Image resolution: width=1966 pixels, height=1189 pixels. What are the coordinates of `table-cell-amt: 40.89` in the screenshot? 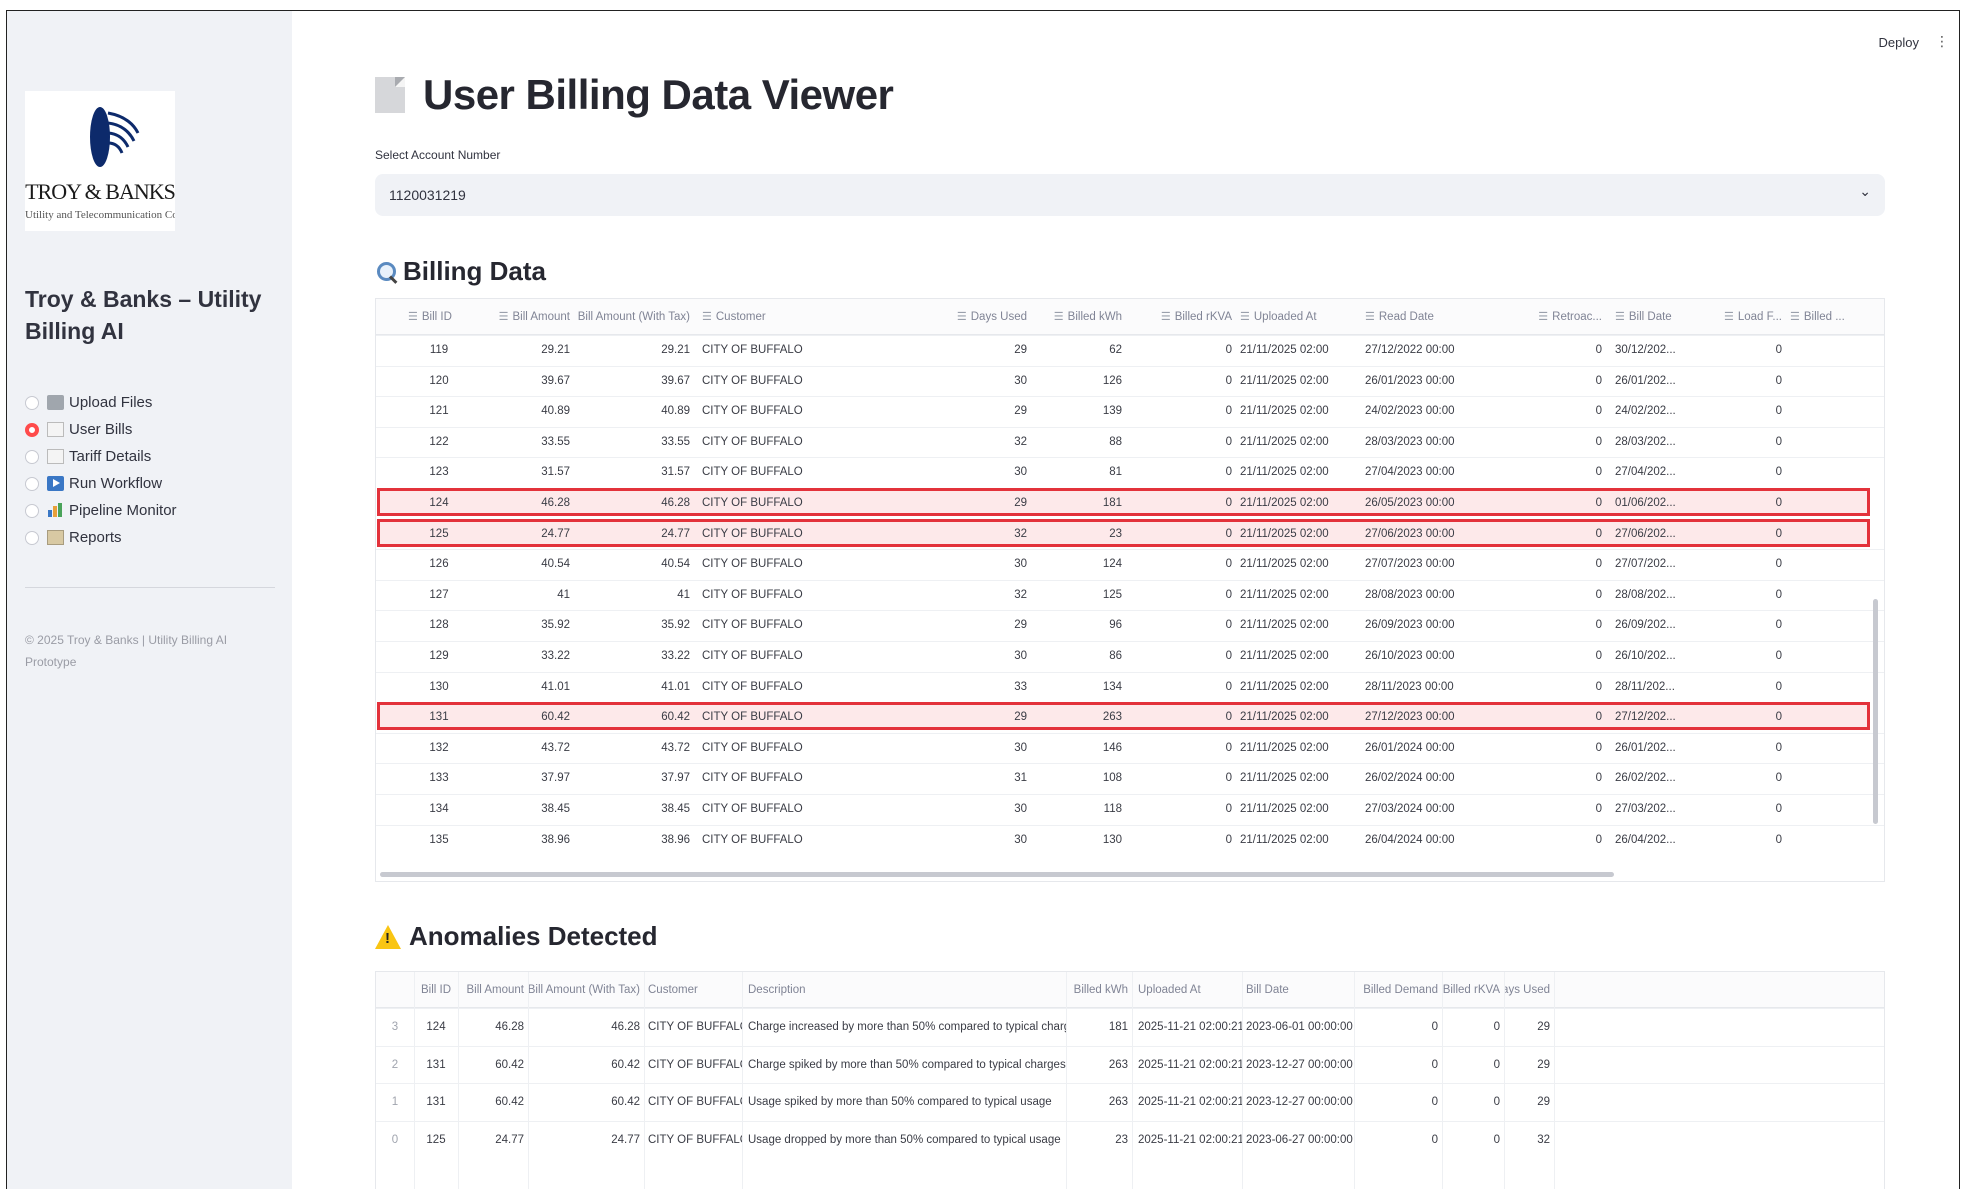 It's located at (555, 411).